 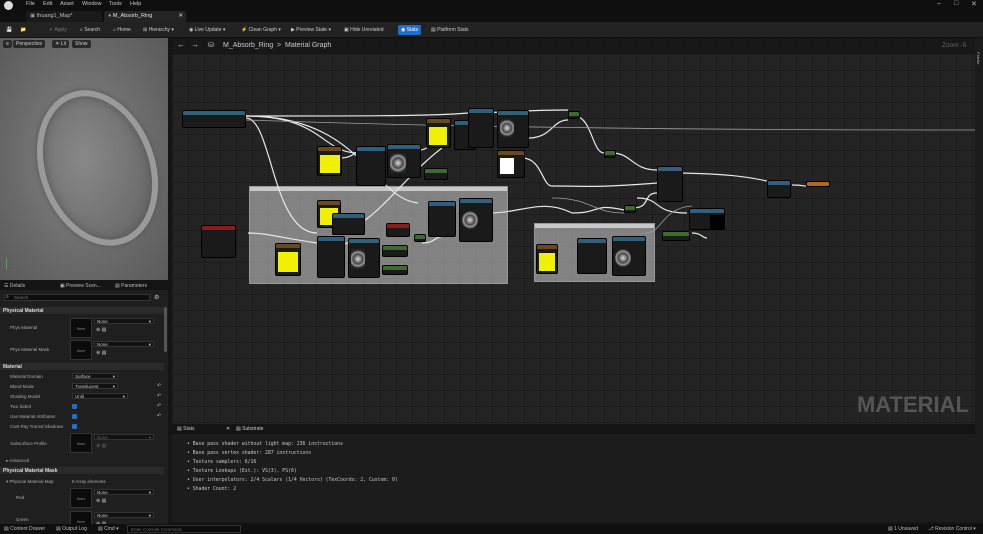 What do you see at coordinates (23, 30) in the screenshot?
I see `browse-icon: 📁` at bounding box center [23, 30].